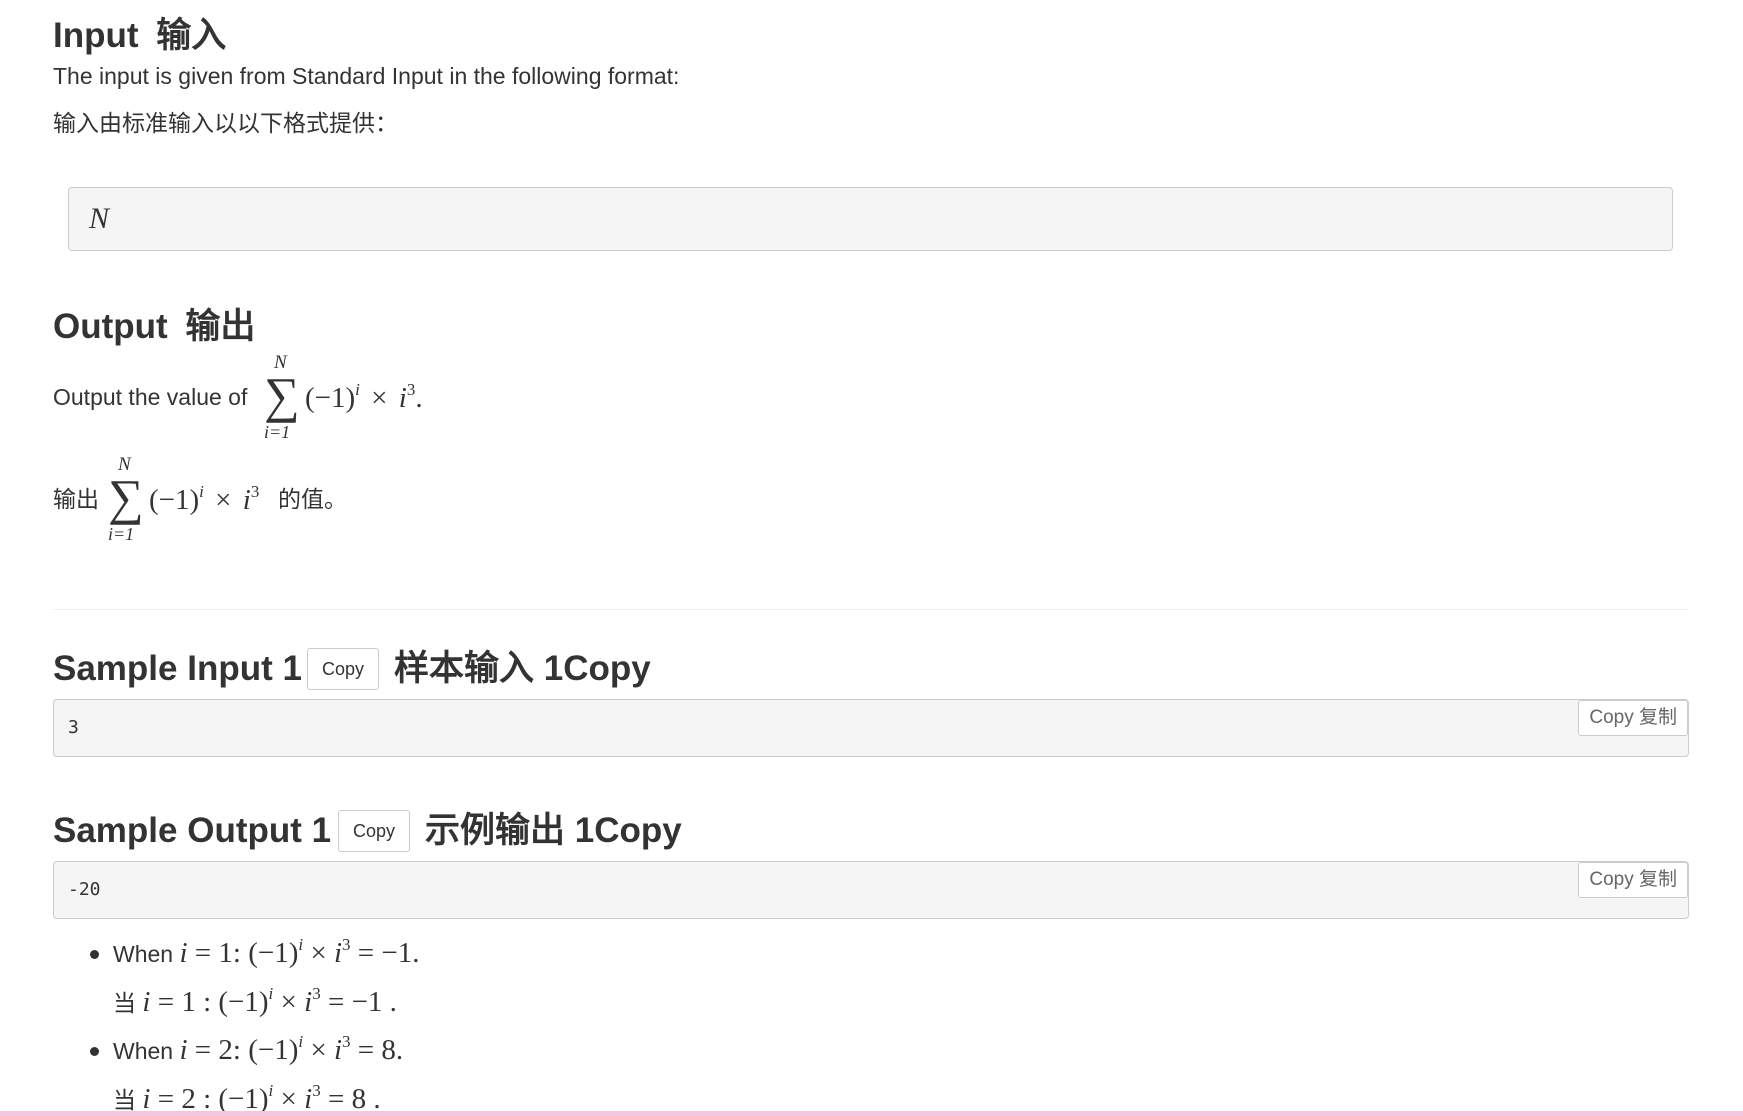  What do you see at coordinates (871, 728) in the screenshot?
I see `sample-input-box: 3 Copy 复制` at bounding box center [871, 728].